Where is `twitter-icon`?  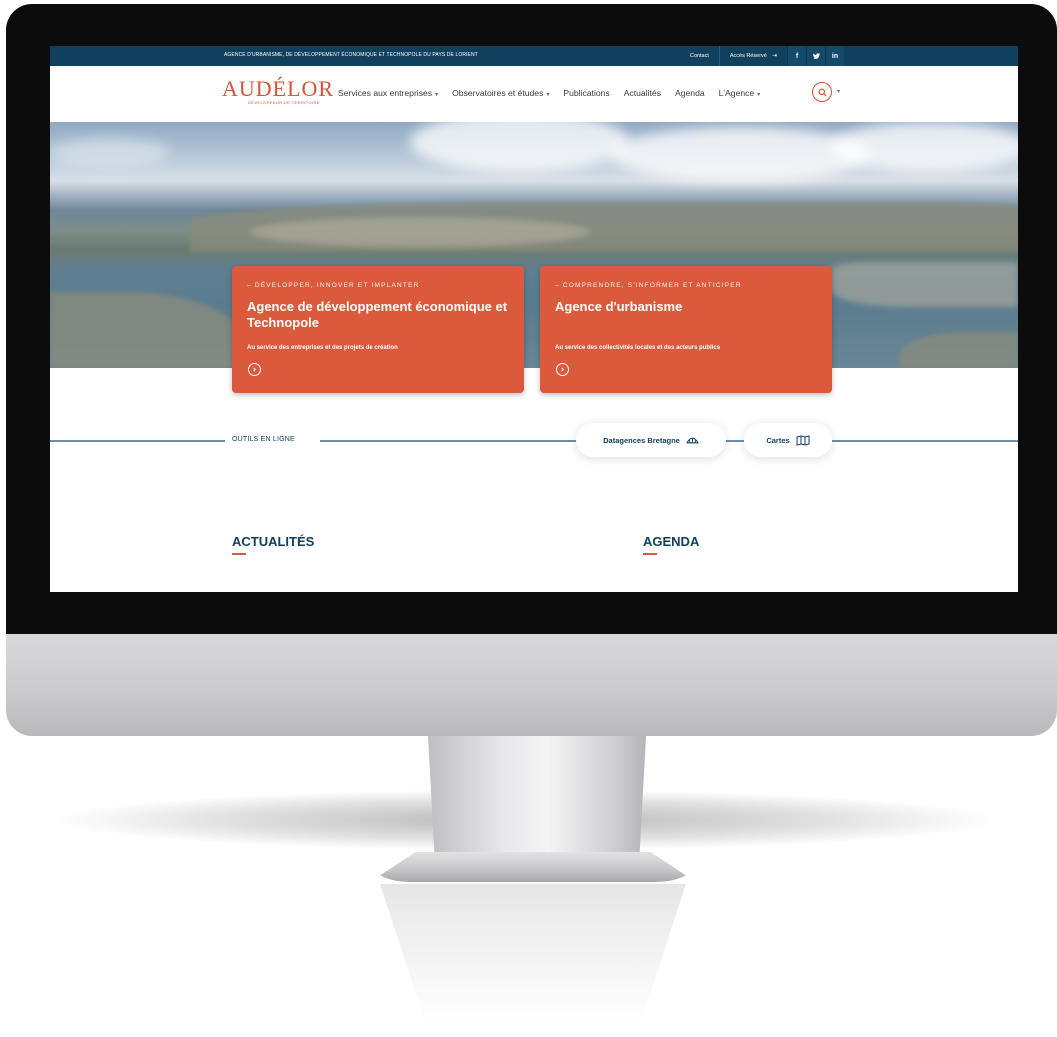 twitter-icon is located at coordinates (815, 56).